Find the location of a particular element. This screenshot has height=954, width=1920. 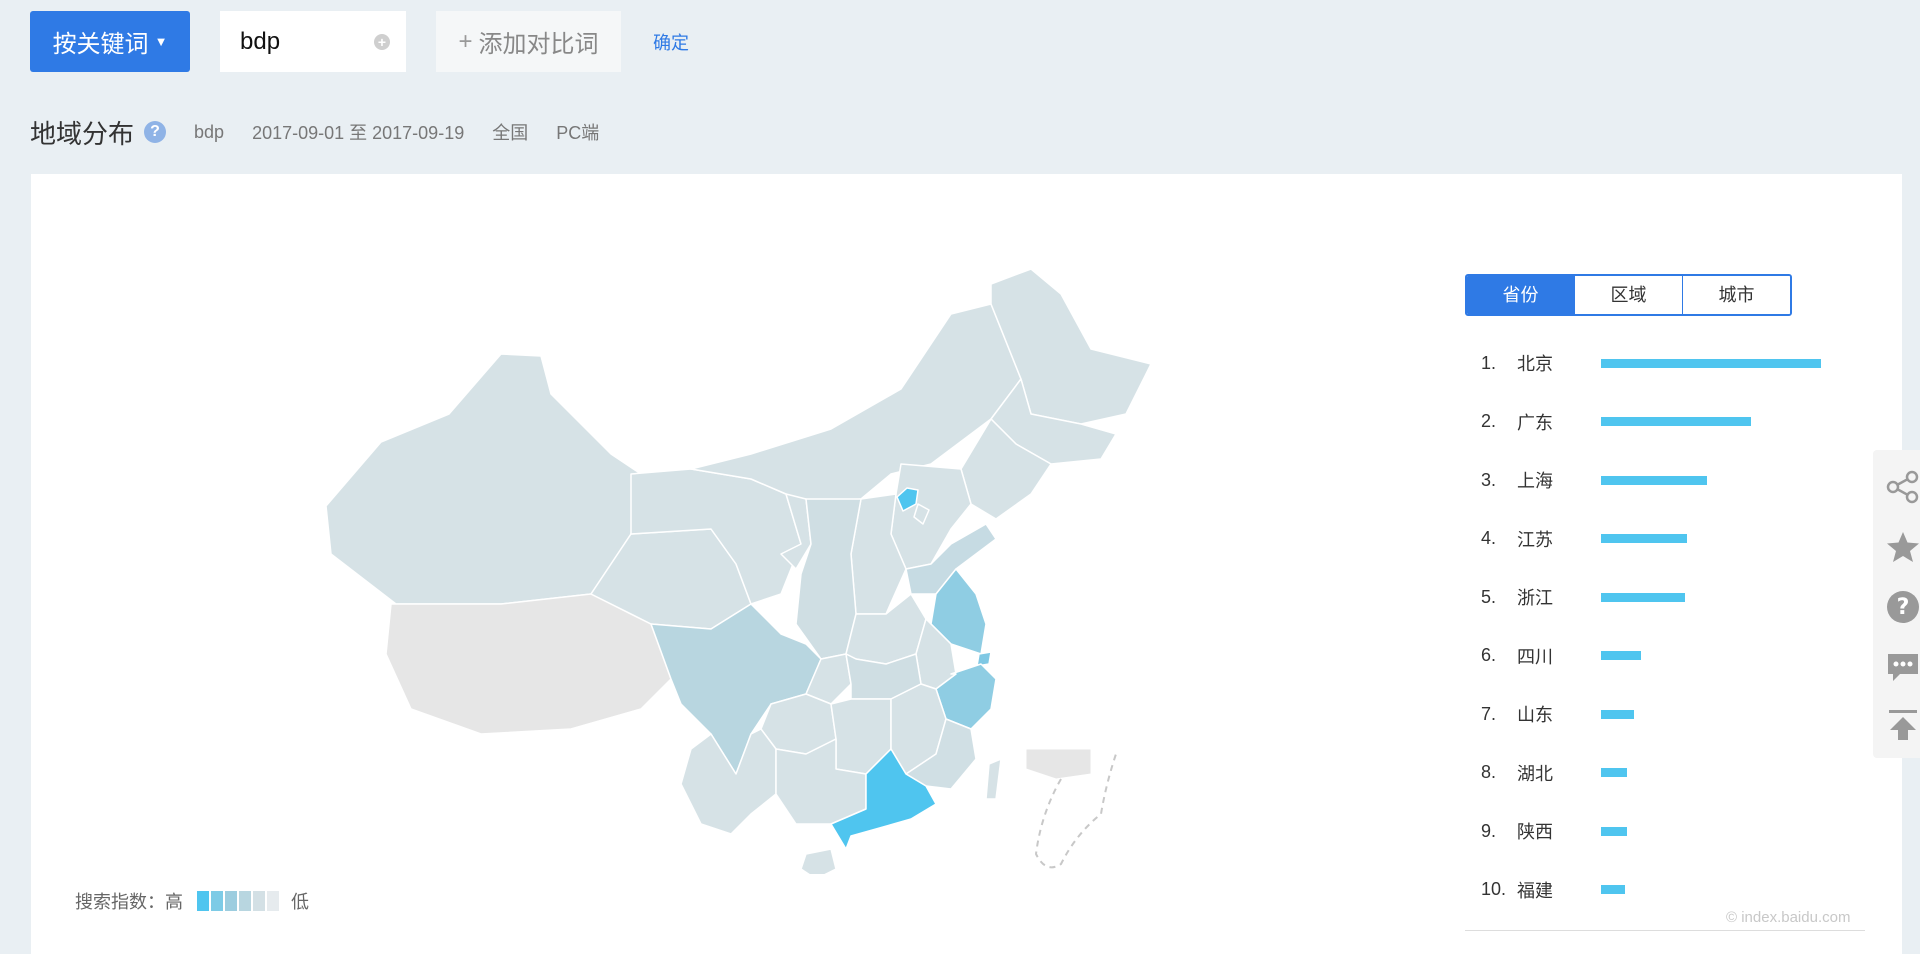

legend-high-label: 搜索指数：高 is located at coordinates (129, 902).